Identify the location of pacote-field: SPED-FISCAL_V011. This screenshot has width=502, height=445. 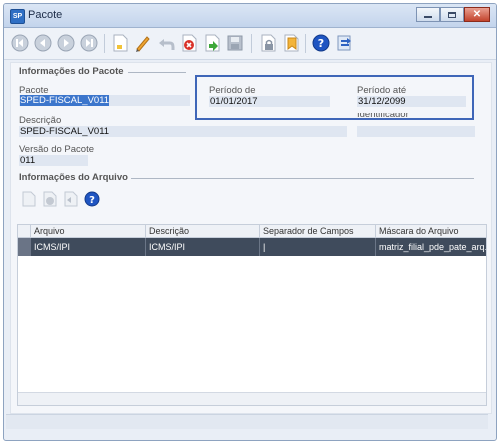
(104, 100).